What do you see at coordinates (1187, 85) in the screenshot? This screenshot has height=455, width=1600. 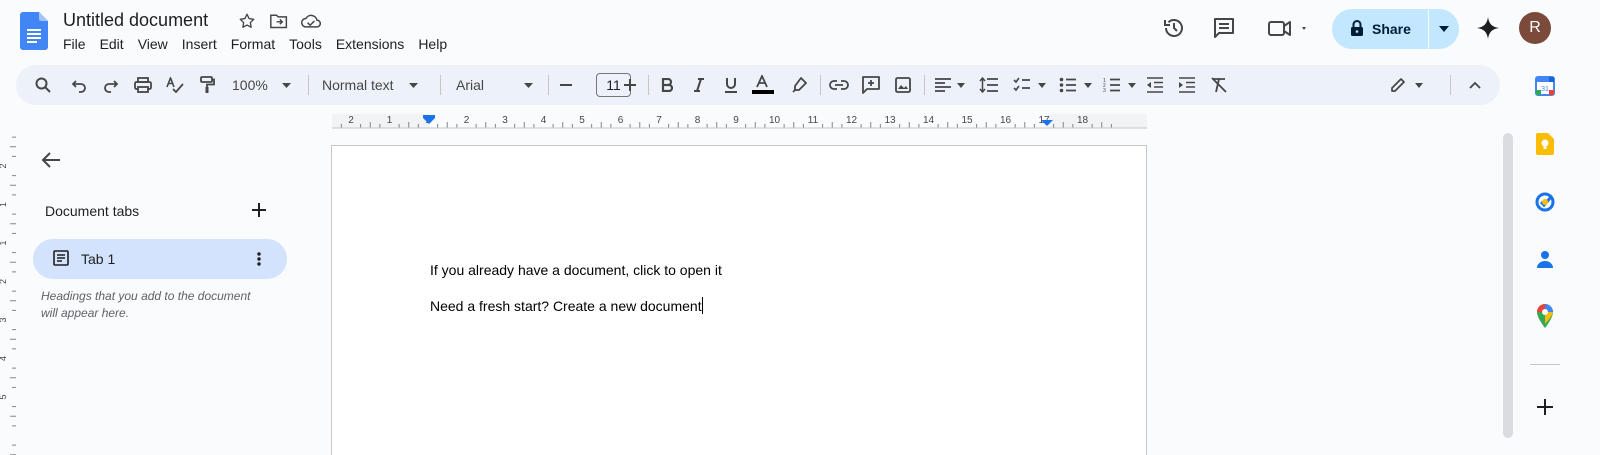 I see `indent-increase-icon` at bounding box center [1187, 85].